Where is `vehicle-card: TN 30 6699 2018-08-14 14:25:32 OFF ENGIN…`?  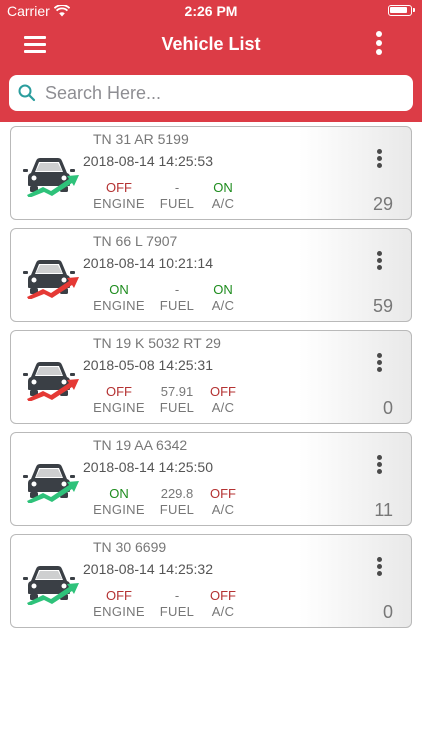
vehicle-card: TN 30 6699 2018-08-14 14:25:32 OFF ENGIN… is located at coordinates (211, 581).